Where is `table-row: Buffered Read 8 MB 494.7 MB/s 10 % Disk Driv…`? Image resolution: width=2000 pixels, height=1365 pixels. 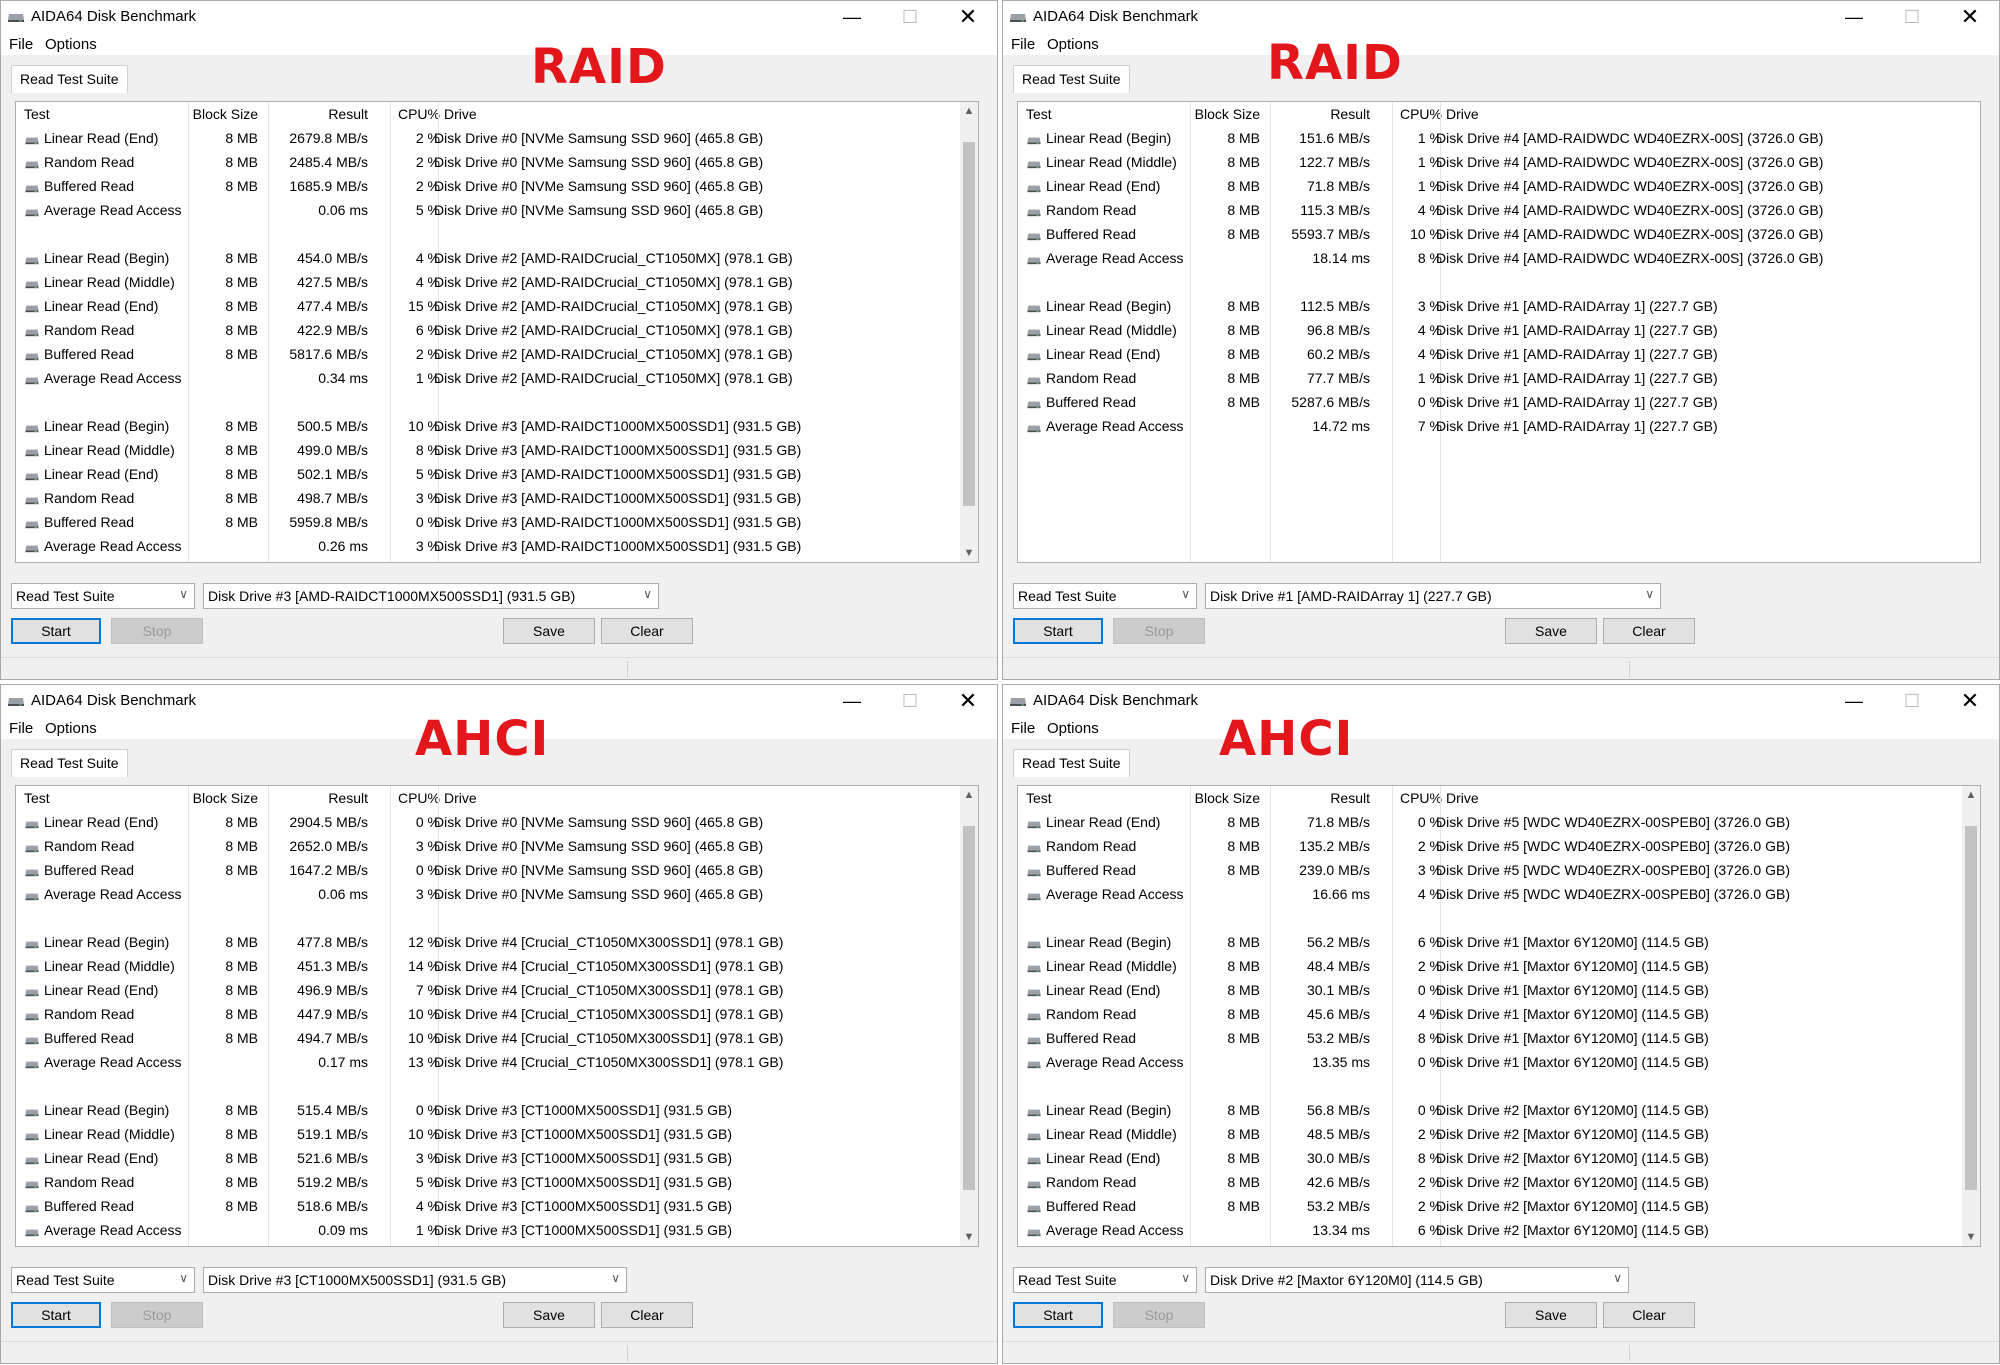 table-row: Buffered Read 8 MB 494.7 MB/s 10 % Disk Driv… is located at coordinates (497, 1038).